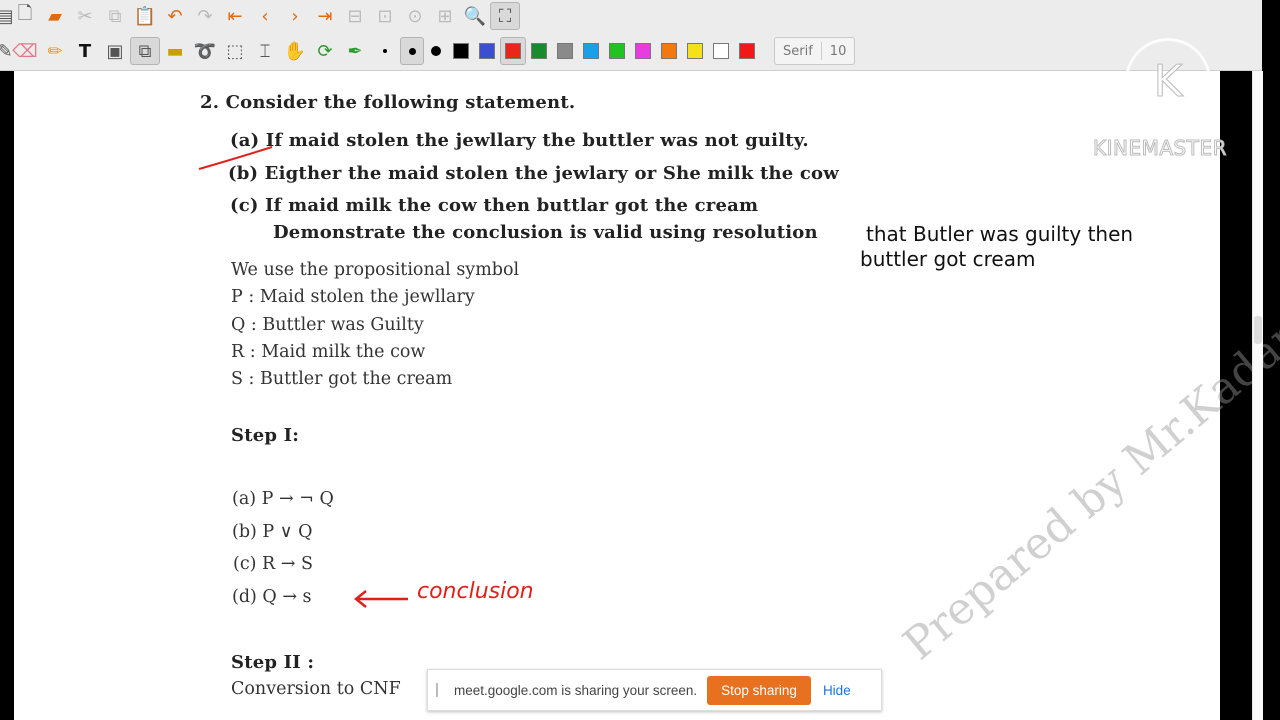 Image resolution: width=1280 pixels, height=720 pixels. I want to click on hand-tool-icon: ✋, so click(295, 51).